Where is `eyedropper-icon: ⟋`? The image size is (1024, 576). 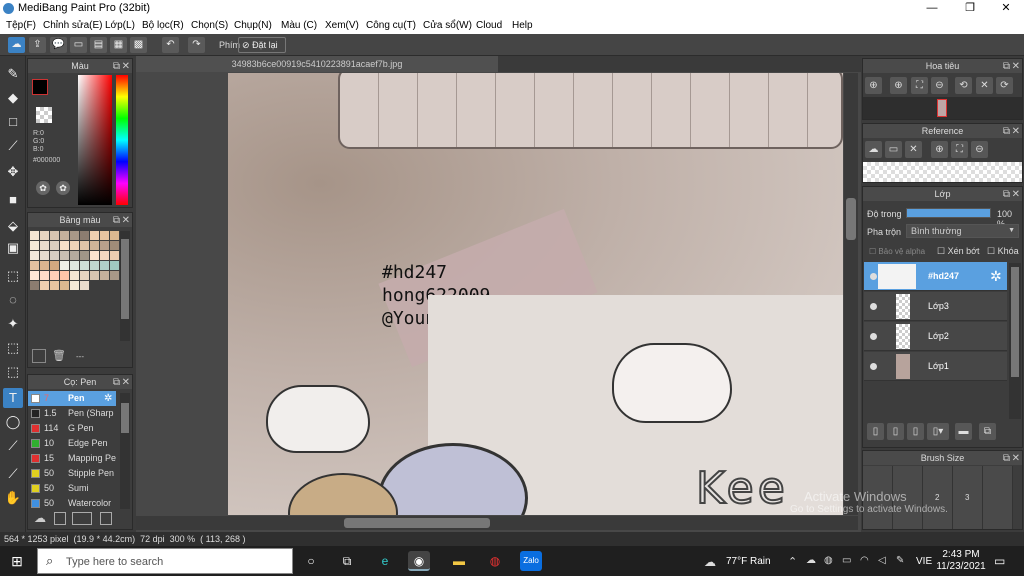 eyedropper-icon: ⟋ is located at coordinates (13, 446).